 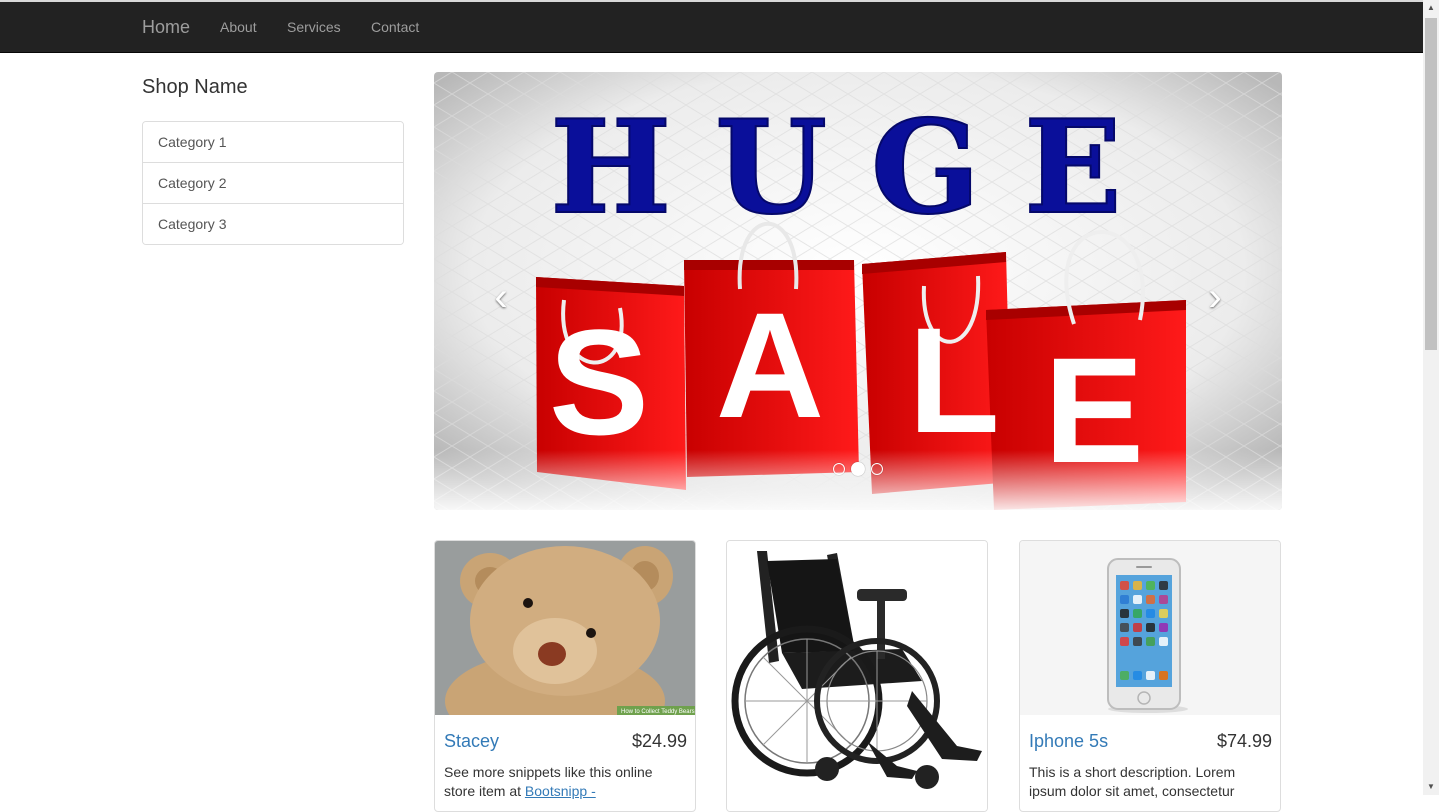 I want to click on carousel-indicators, so click(x=858, y=469).